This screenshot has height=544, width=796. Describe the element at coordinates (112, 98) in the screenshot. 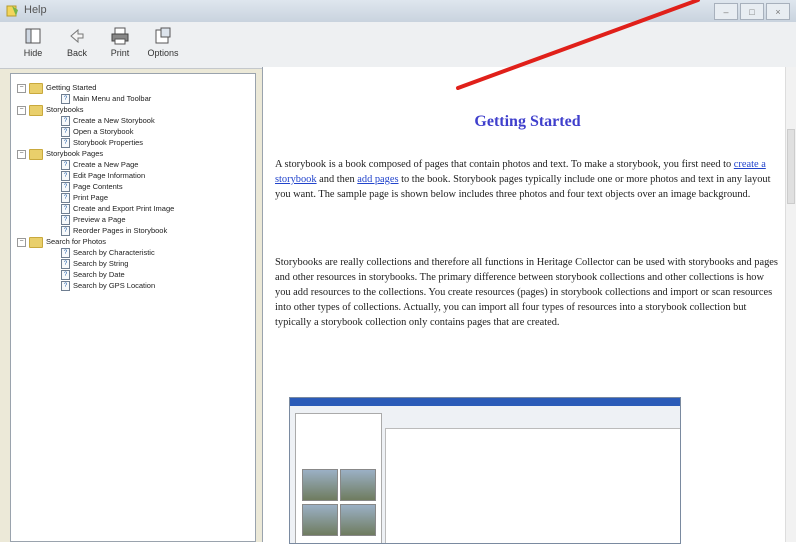

I see `tree-topic-label: Main Menu and Toolbar` at that location.